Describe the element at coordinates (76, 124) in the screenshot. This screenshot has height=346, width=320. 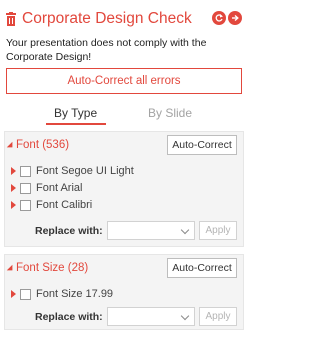
I see `tab-selected-indicator` at that location.